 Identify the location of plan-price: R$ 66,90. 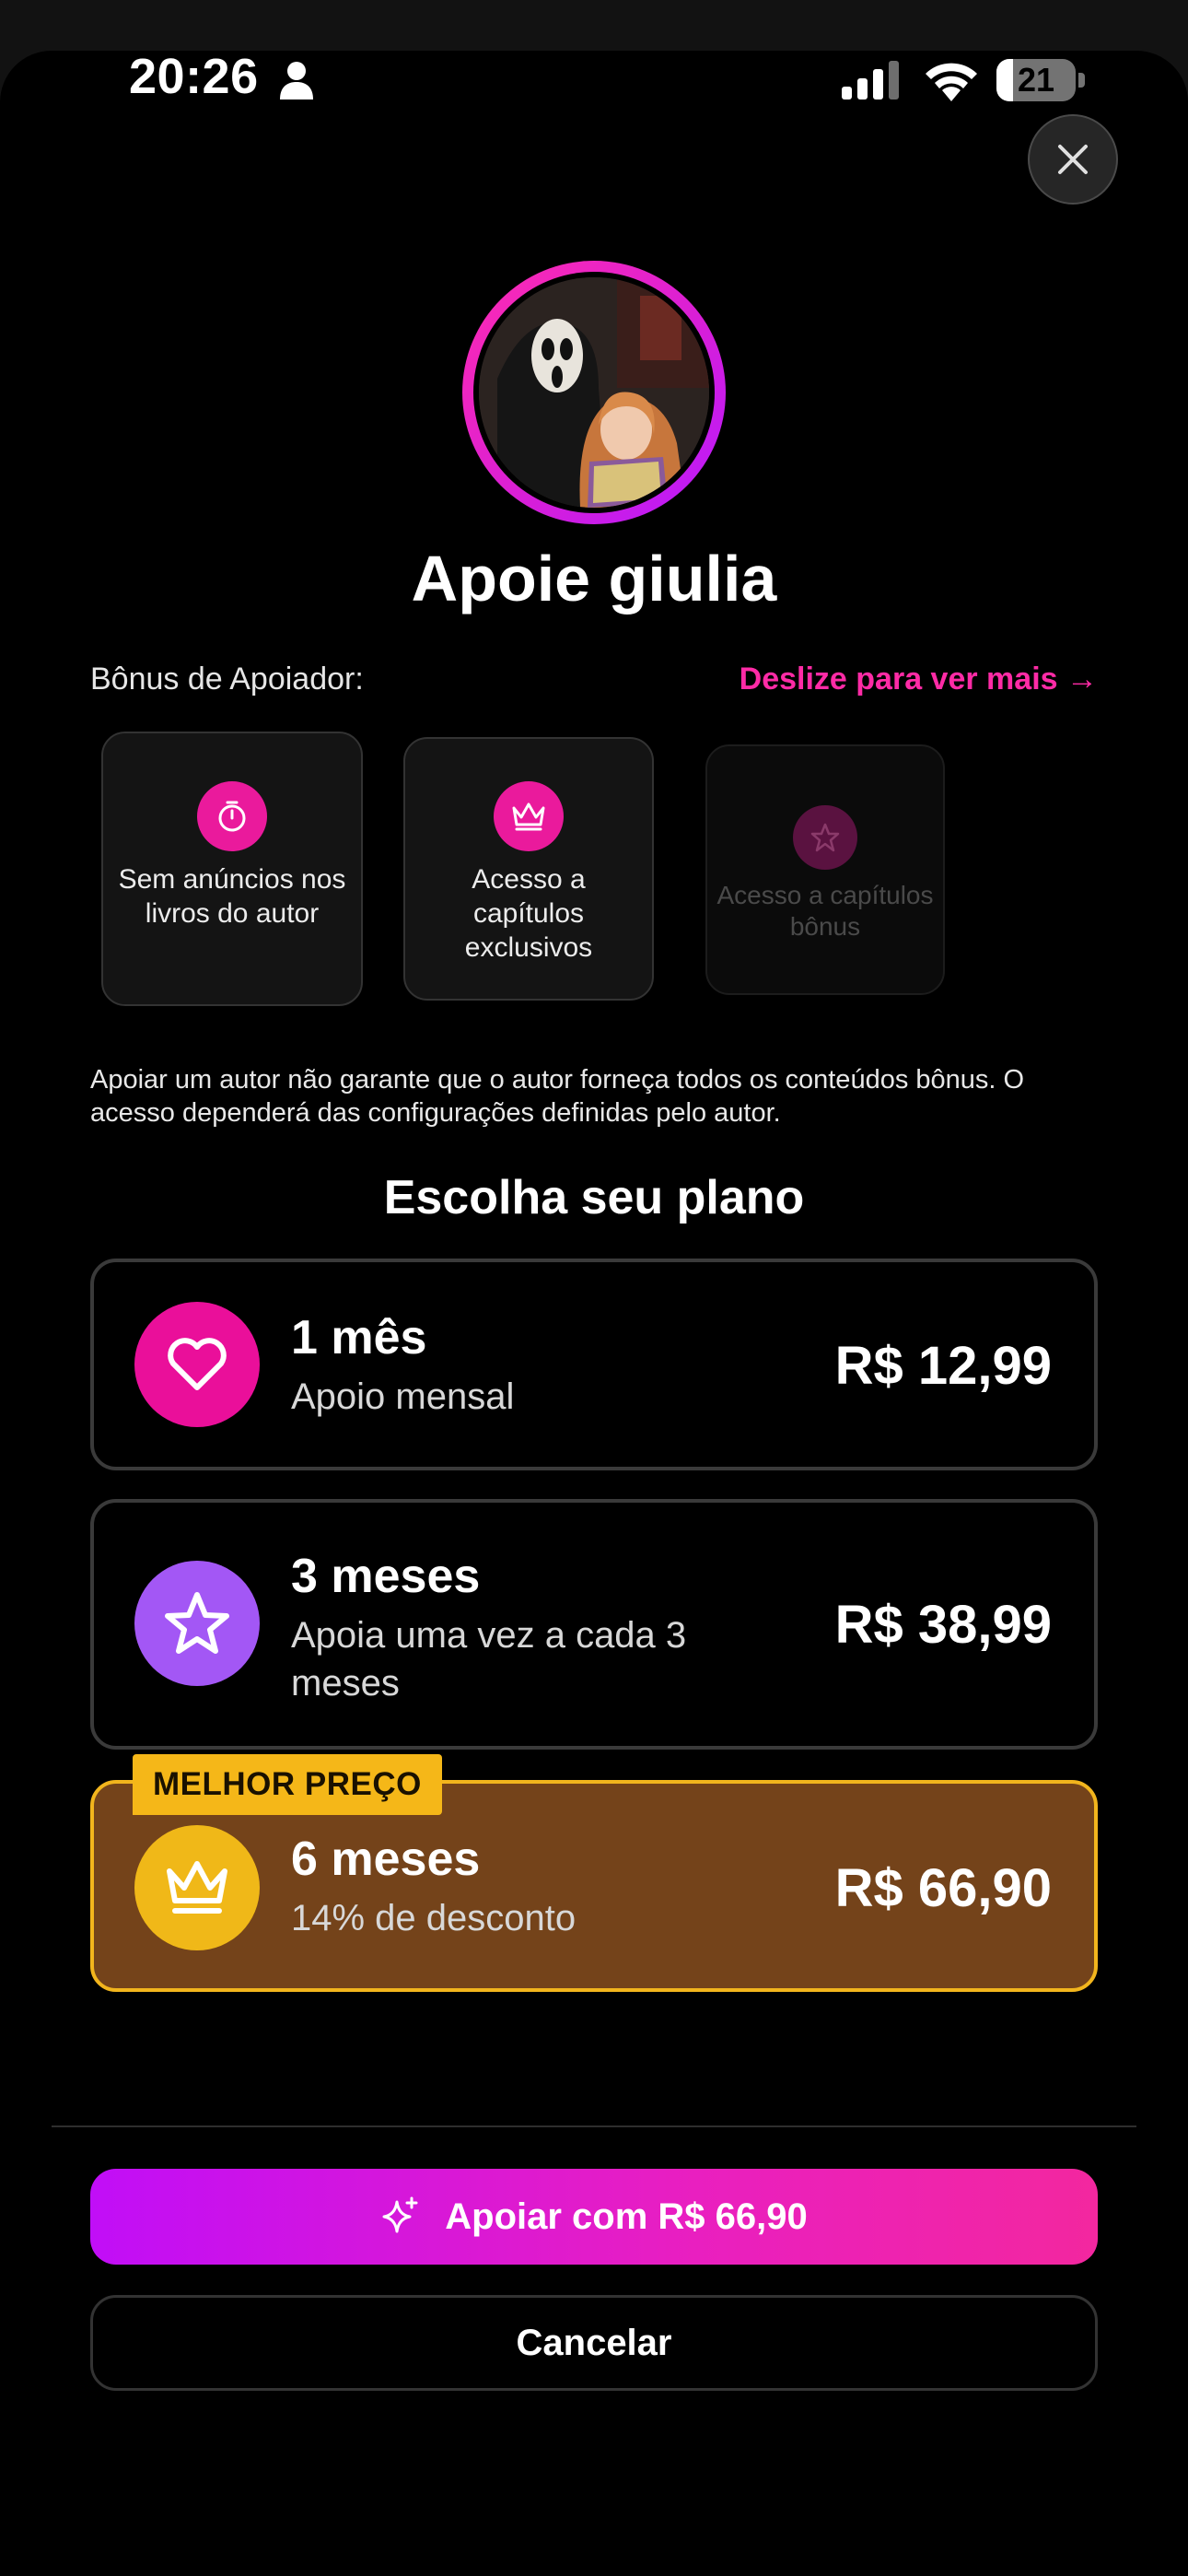
(943, 1888).